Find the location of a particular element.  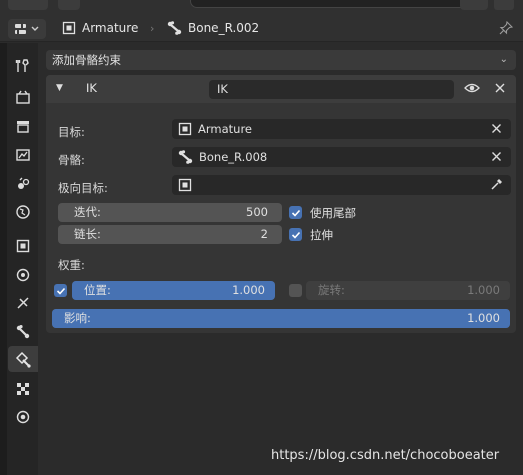

world-icon is located at coordinates (23, 212).